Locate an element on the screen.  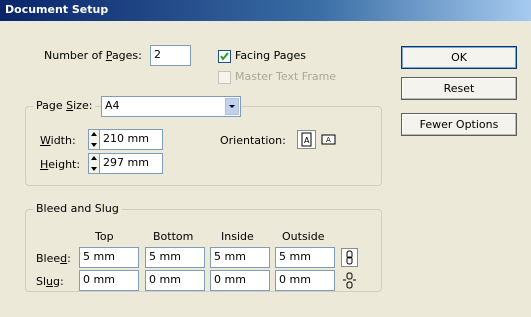
slug-inside-input: 0 mm is located at coordinates (240, 280).